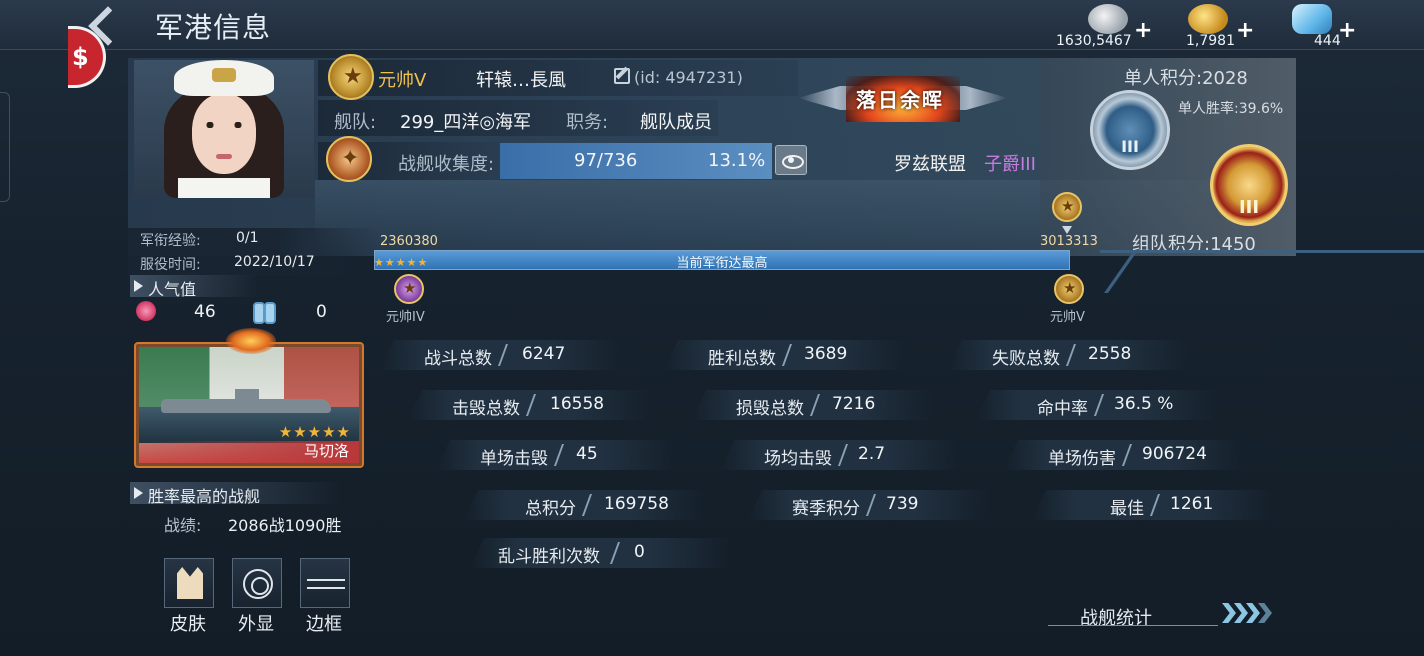  Describe the element at coordinates (556, 455) in the screenshot. I see `stat-single-kills: 单场击毁 45` at that location.